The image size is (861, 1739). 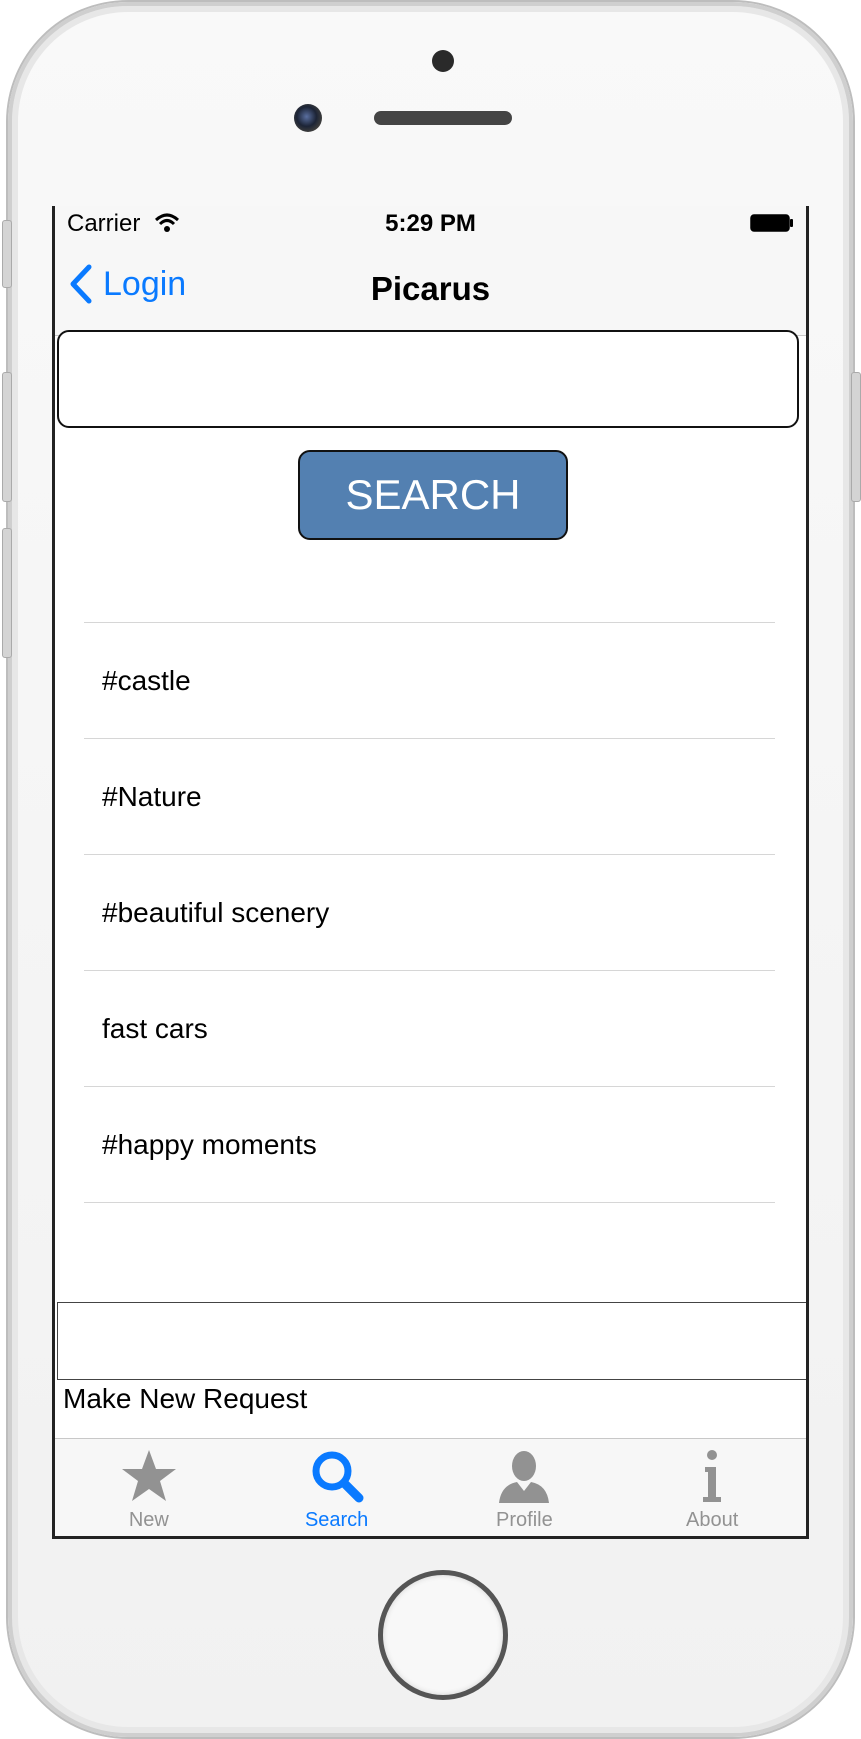 I want to click on search-input, so click(x=428, y=379).